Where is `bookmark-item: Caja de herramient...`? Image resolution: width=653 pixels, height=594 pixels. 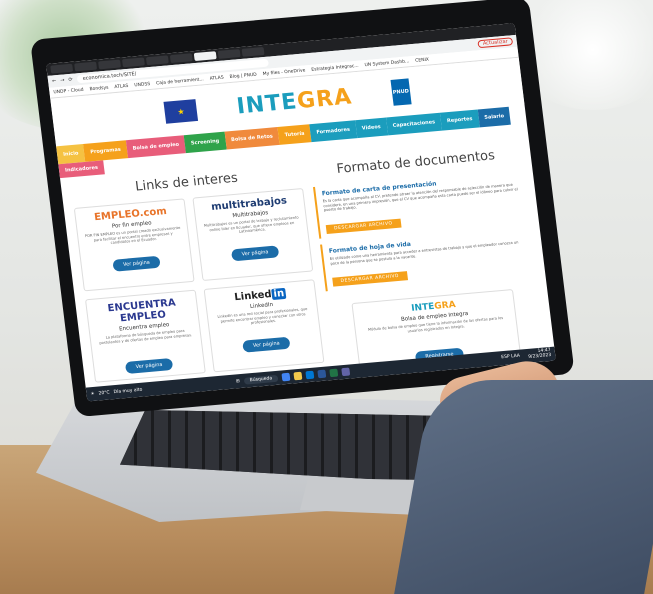
bookmark-item: Caja de herramient... is located at coordinates (180, 81).